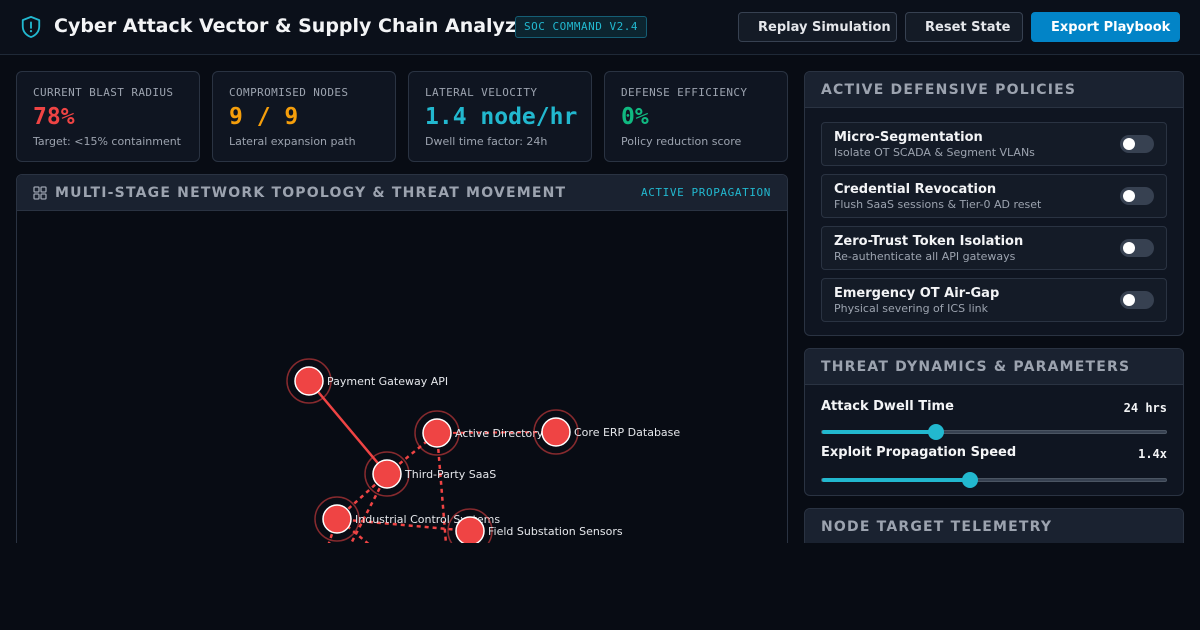  Describe the element at coordinates (934, 152) in the screenshot. I see `policy-desc: Isolate OT SCADA & Segment VLANs` at that location.